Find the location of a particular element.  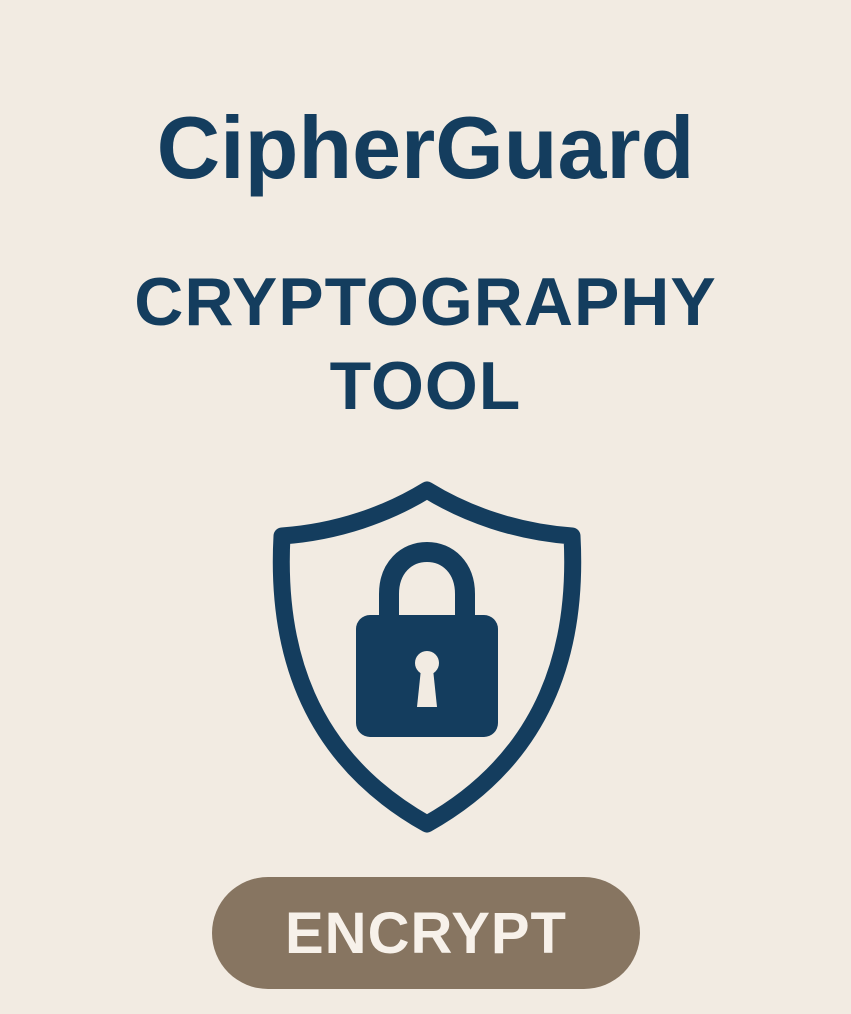

subtitle-line-2: TOOL is located at coordinates (425, 386).